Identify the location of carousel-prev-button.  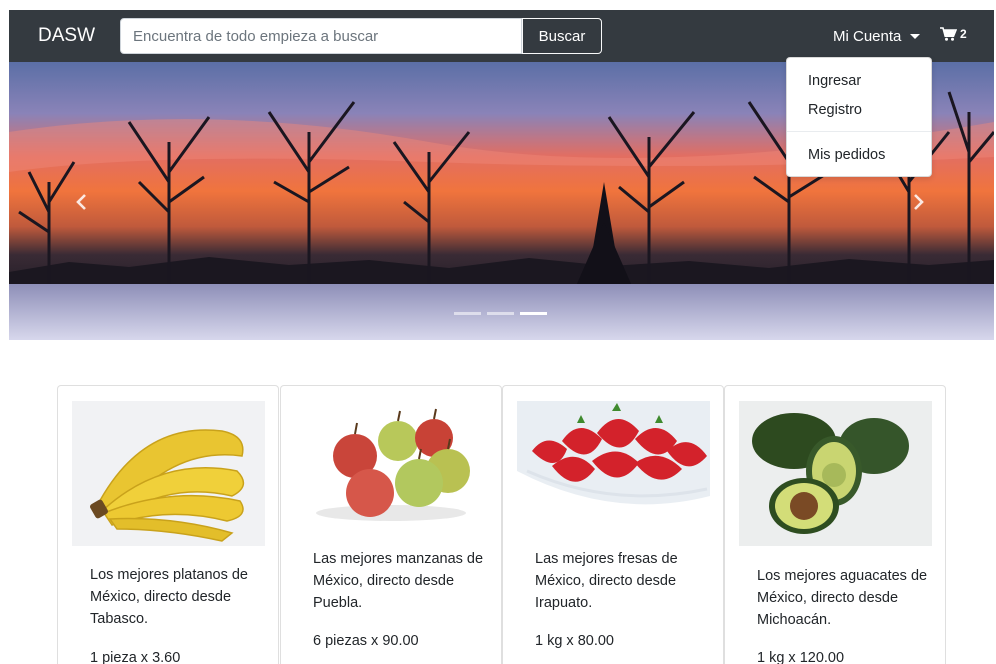
(81, 202).